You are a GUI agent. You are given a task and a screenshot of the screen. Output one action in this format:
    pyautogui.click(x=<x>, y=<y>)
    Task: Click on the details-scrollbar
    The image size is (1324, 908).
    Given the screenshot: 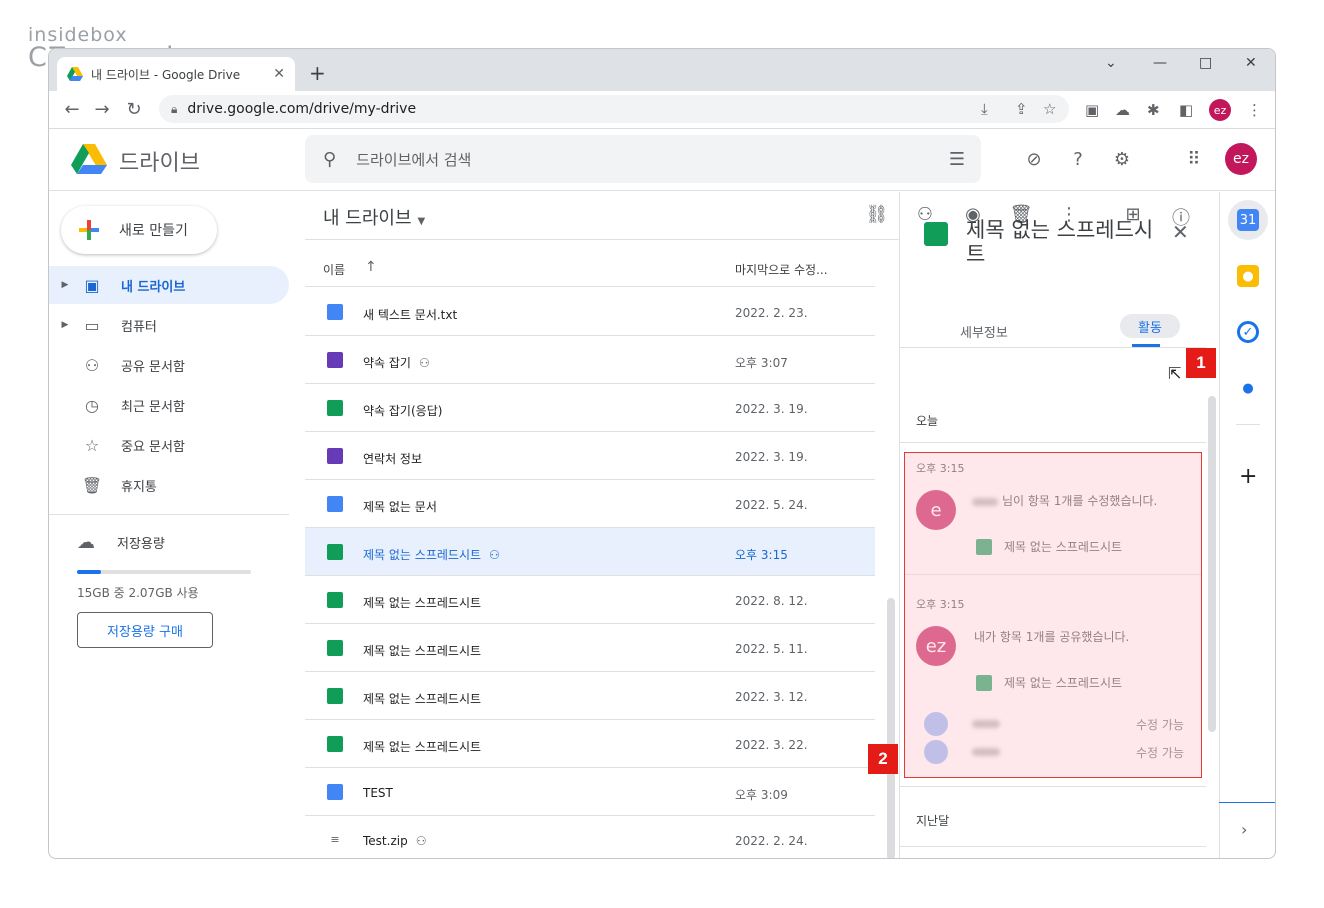 What is the action you would take?
    pyautogui.click(x=1212, y=564)
    